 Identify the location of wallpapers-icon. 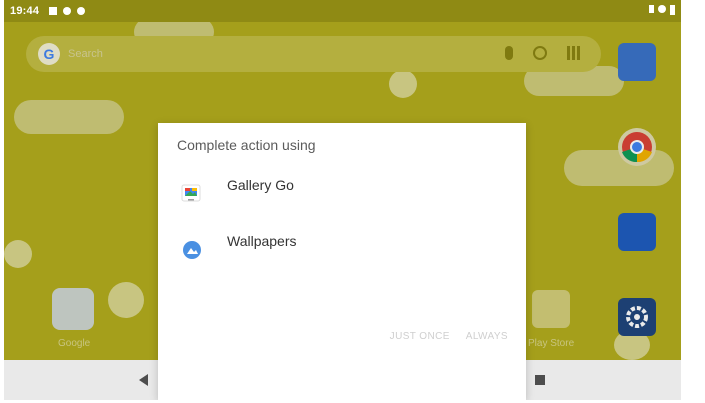
(192, 250).